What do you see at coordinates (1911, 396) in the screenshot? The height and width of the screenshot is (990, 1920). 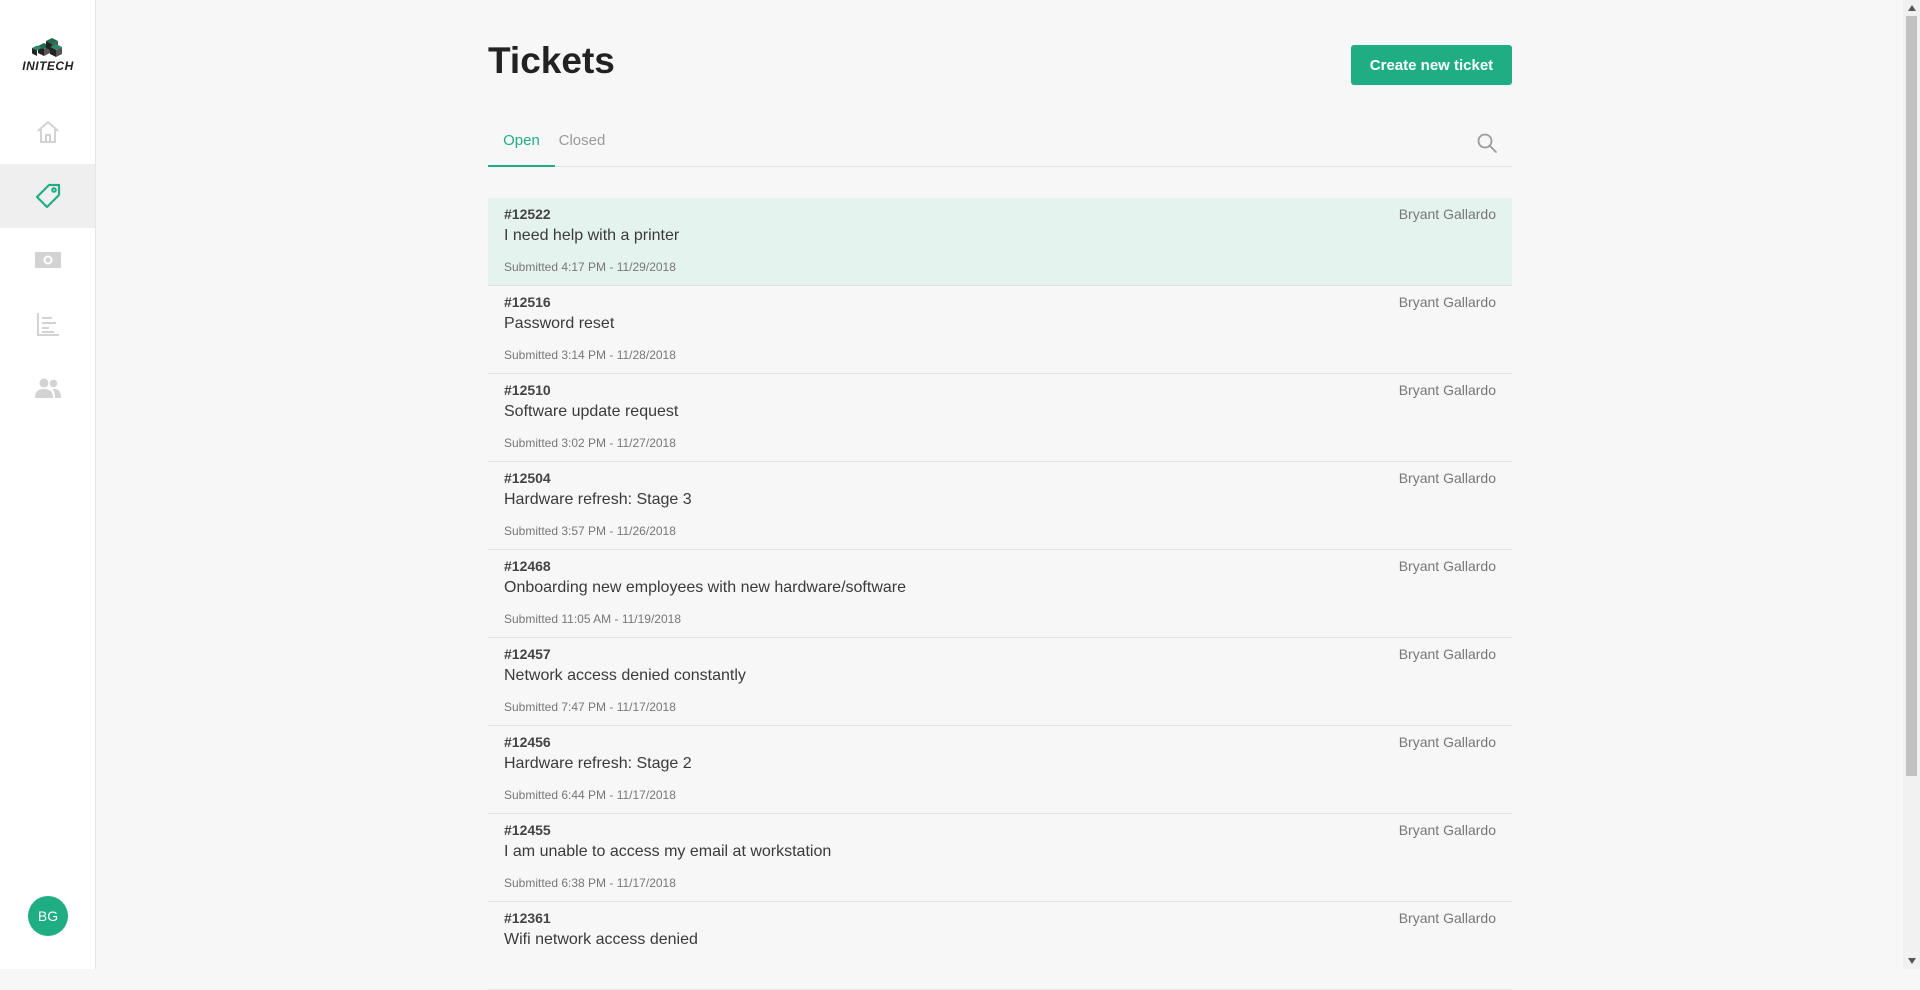 I see `scrollbar-thumb` at bounding box center [1911, 396].